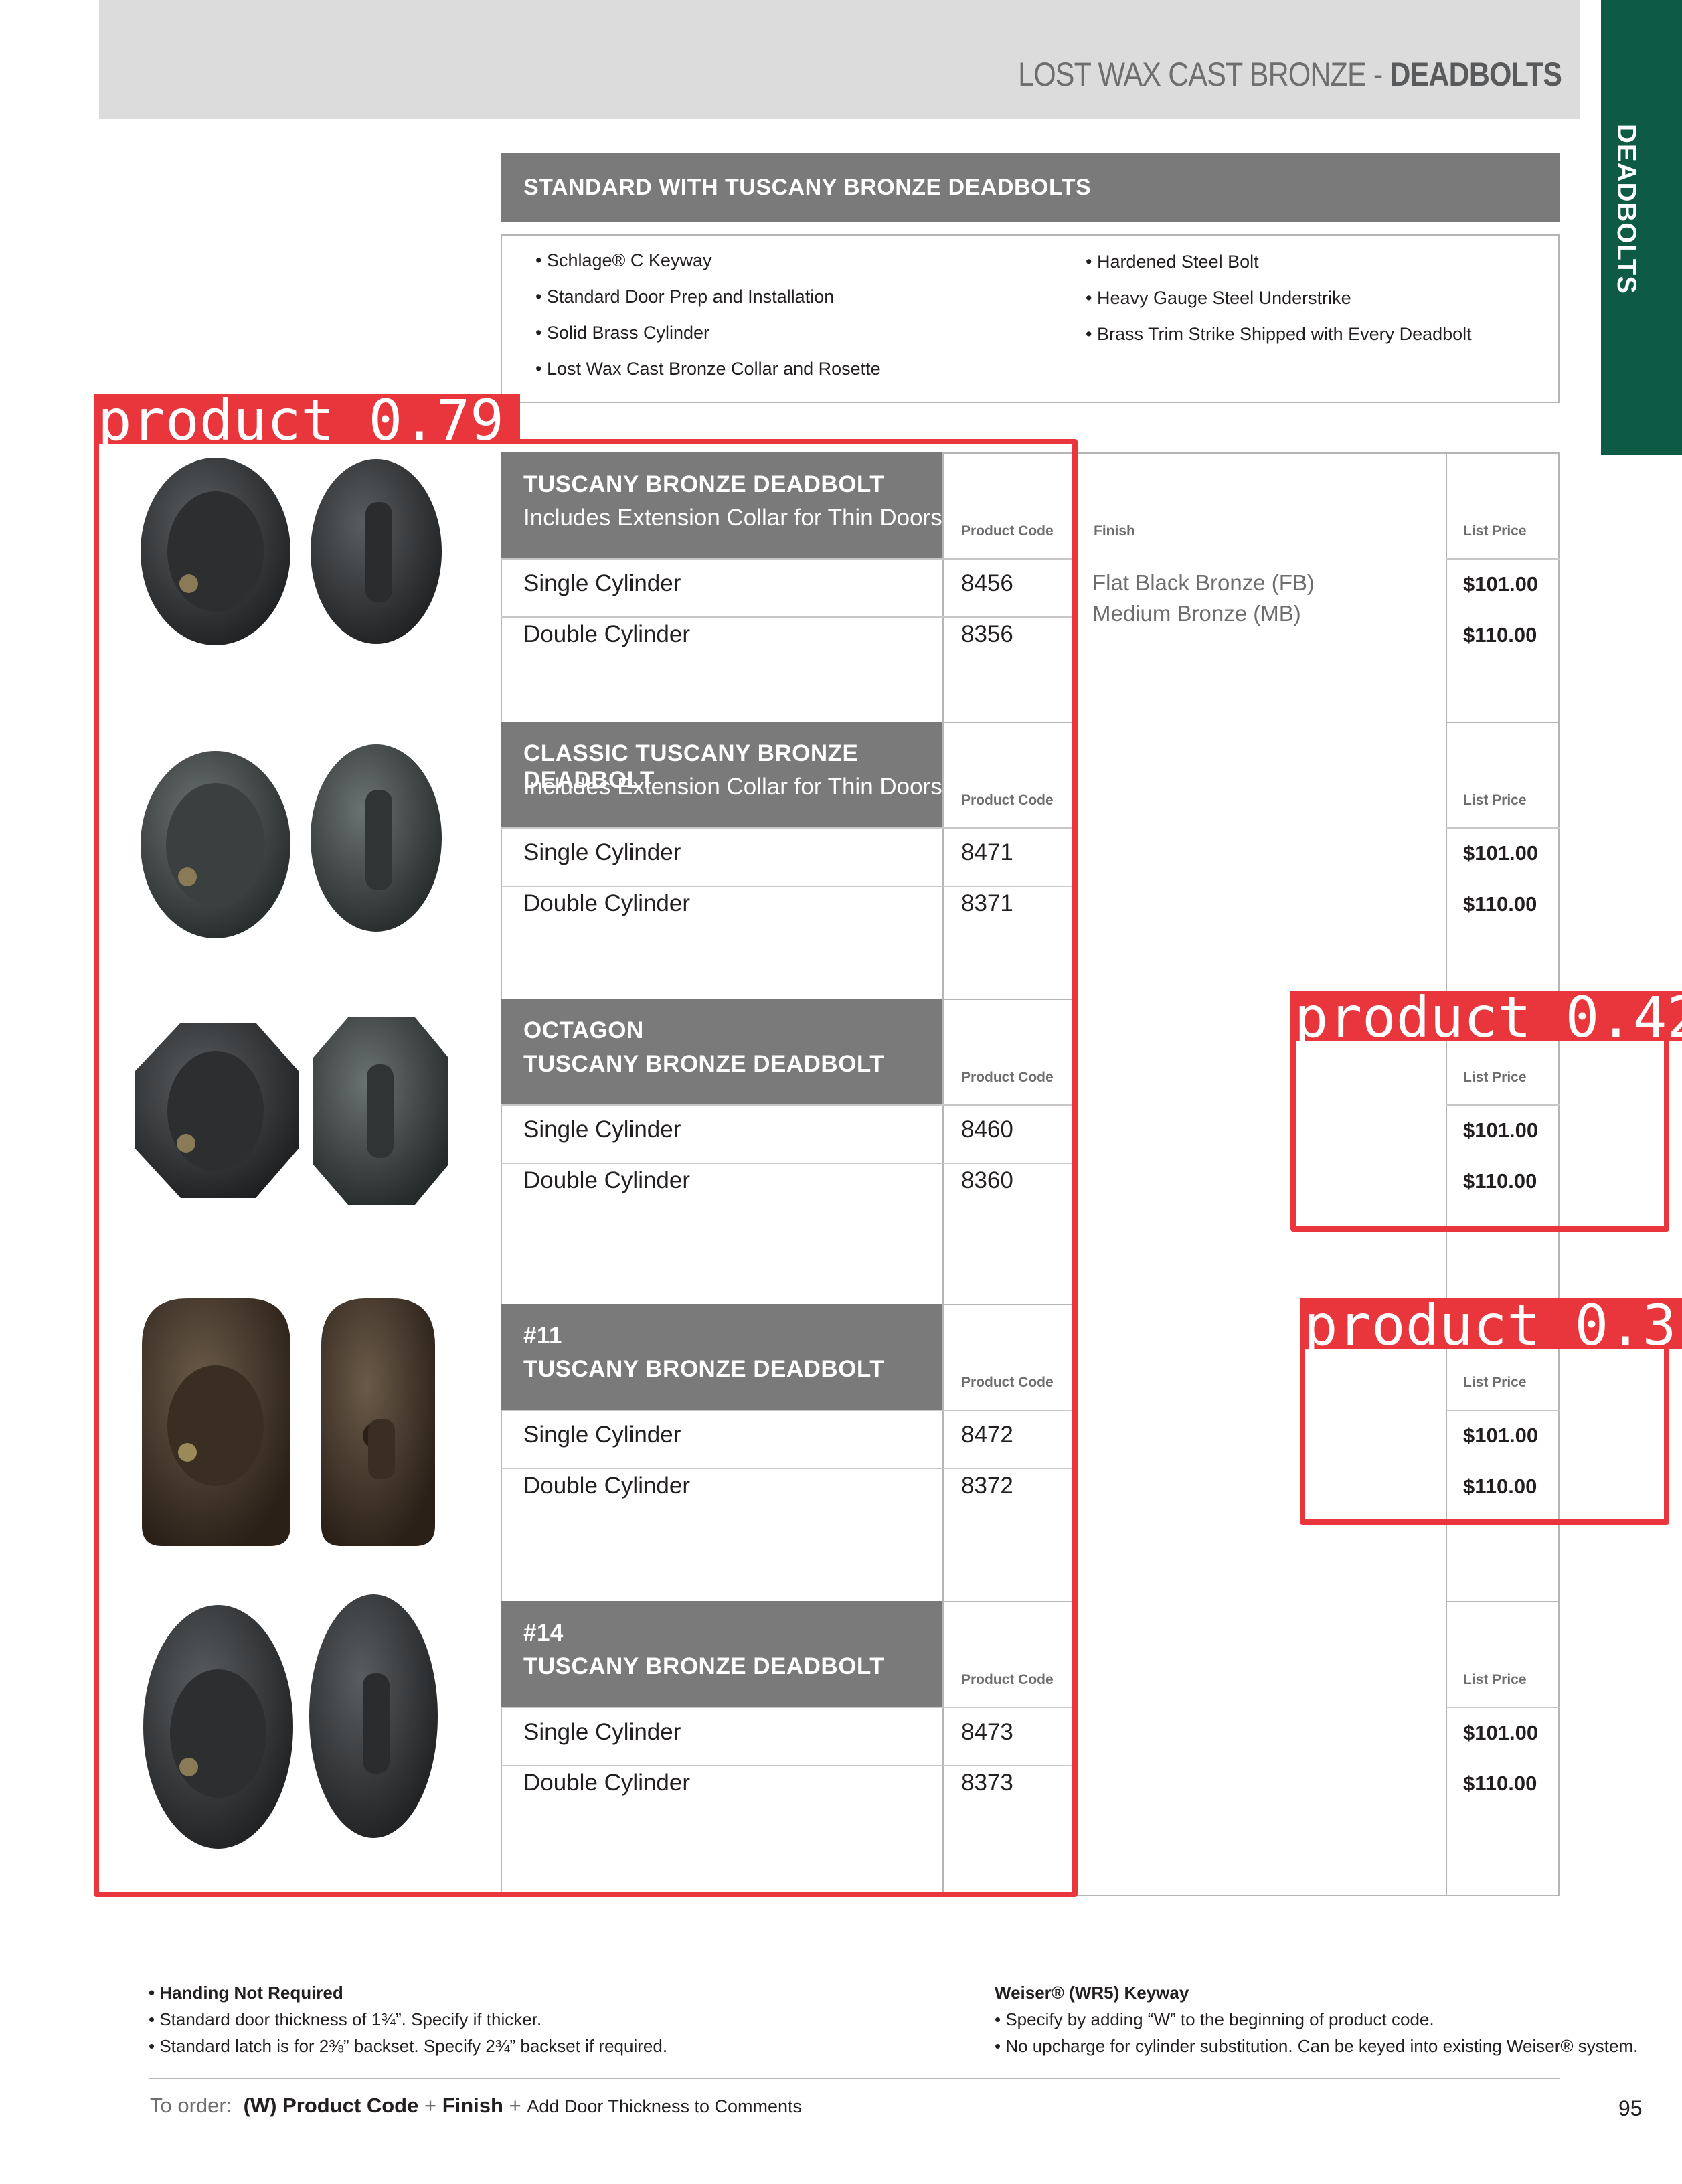  What do you see at coordinates (854, 2078) in the screenshot?
I see `footer-divider` at bounding box center [854, 2078].